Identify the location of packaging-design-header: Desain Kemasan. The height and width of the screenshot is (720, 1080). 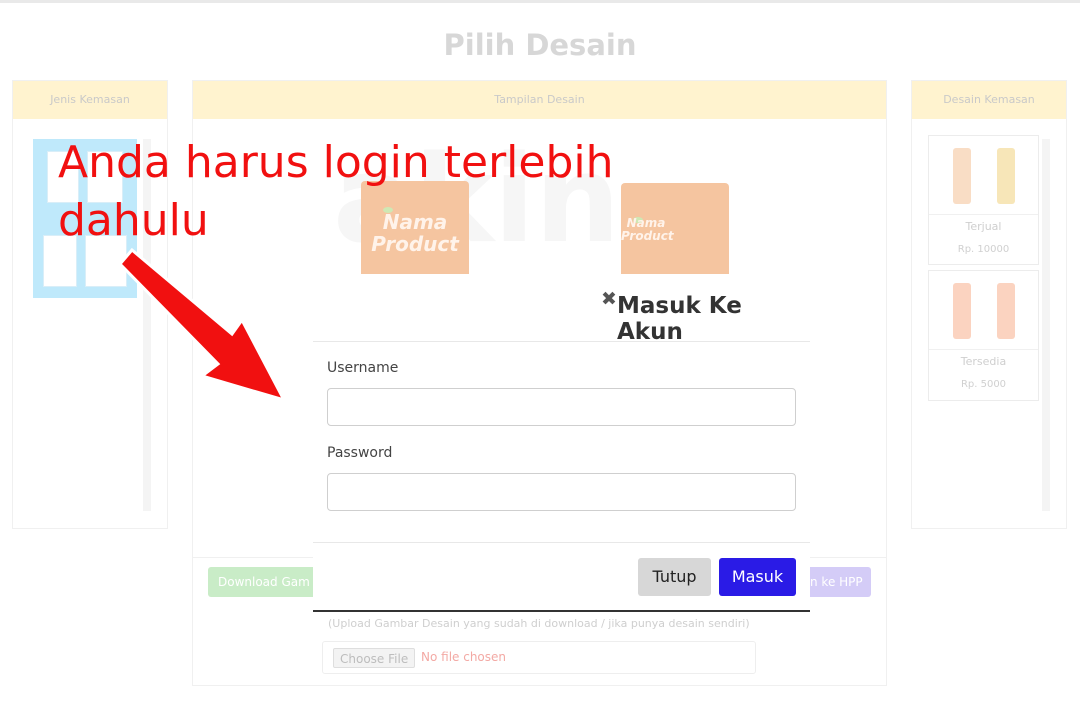
(989, 100).